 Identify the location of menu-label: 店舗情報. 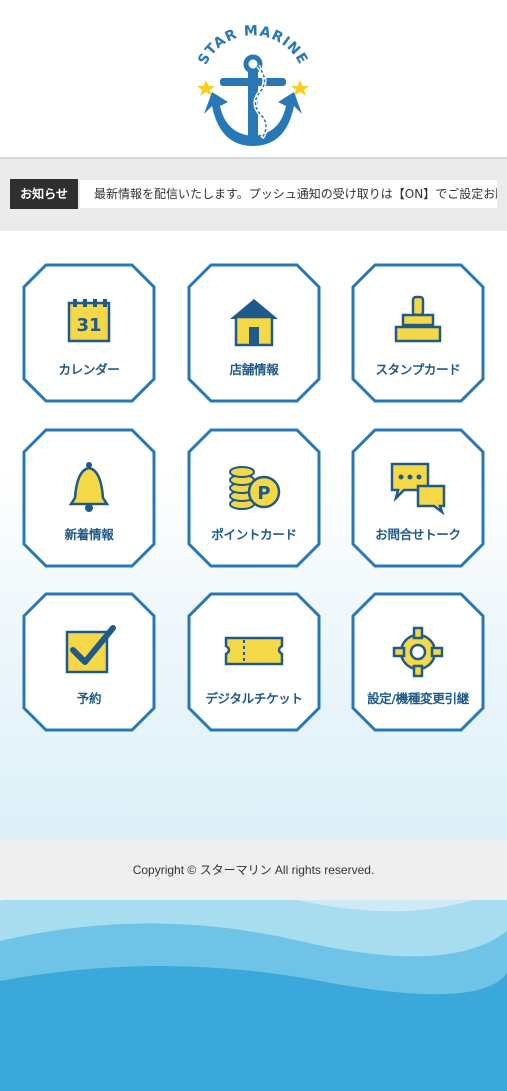
(254, 369).